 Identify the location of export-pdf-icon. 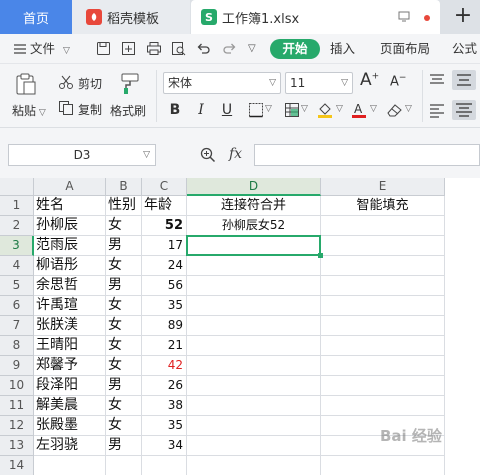
(129, 49).